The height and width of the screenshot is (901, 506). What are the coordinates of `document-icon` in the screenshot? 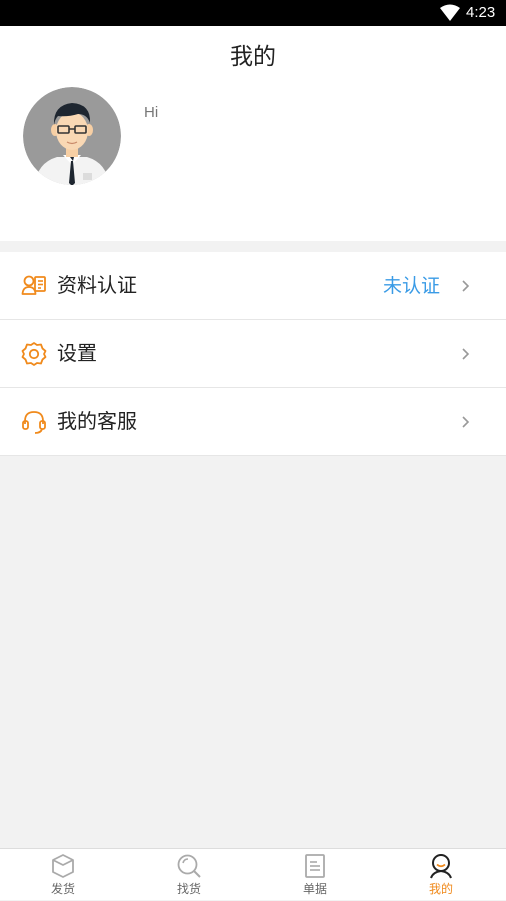 It's located at (315, 866).